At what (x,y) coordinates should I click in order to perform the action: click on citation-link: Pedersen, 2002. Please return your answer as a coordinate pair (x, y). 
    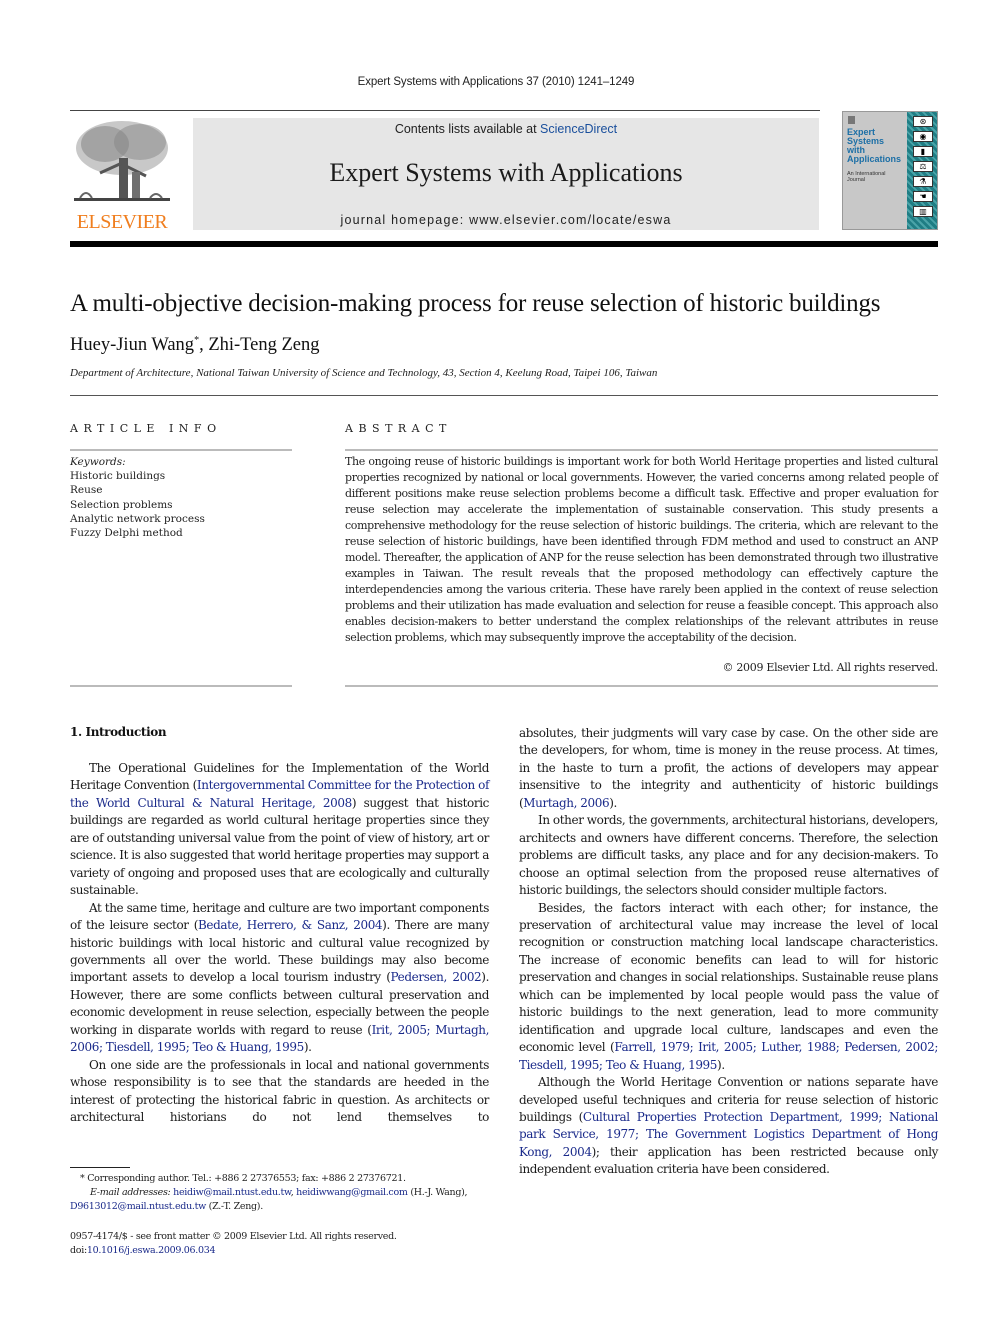
    Looking at the image, I should click on (436, 977).